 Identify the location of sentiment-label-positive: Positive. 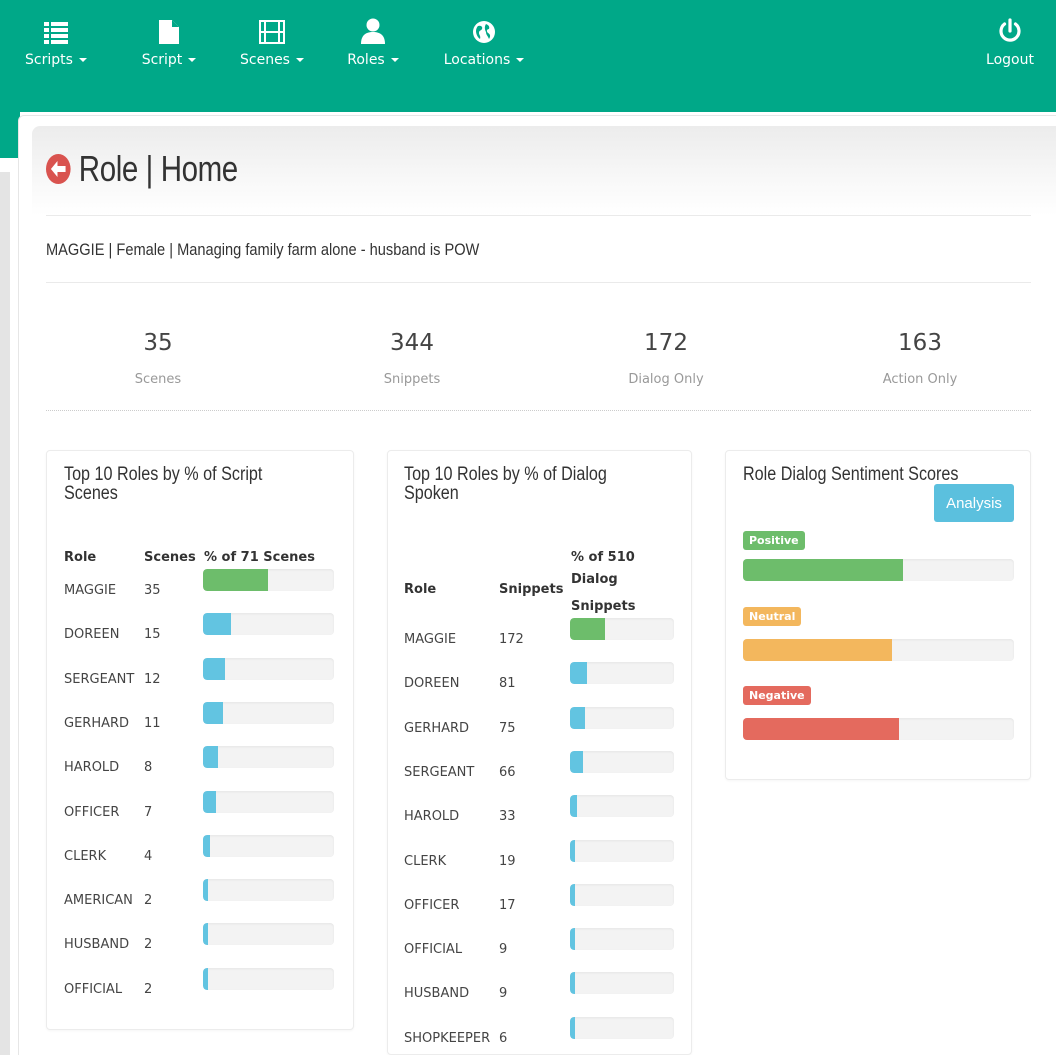
(774, 540).